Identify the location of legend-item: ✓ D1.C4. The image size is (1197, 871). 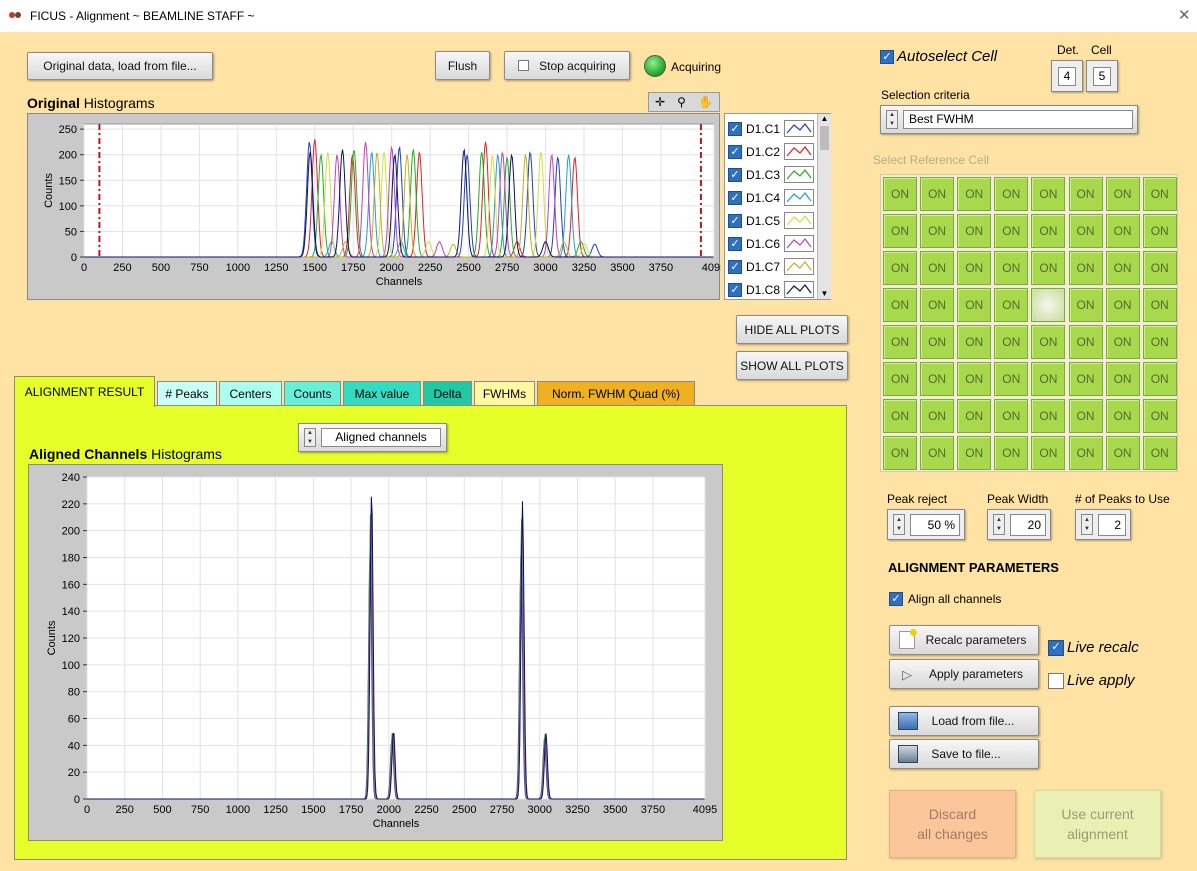
(771, 197).